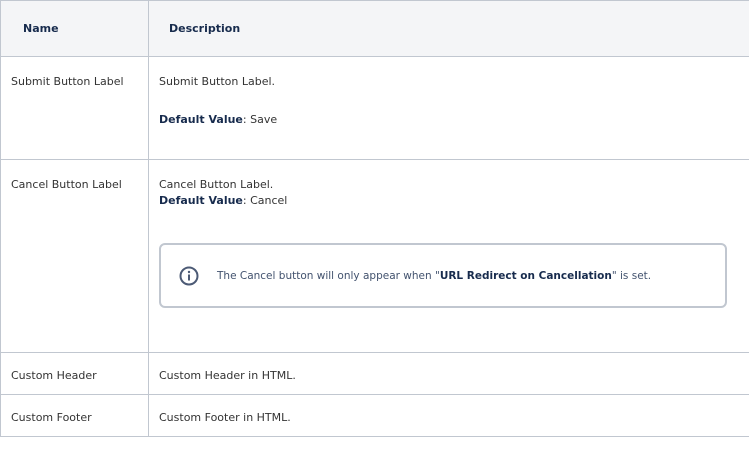 This screenshot has width=749, height=467. What do you see at coordinates (216, 184) in the screenshot?
I see `row-description: Cancel Button Label.` at bounding box center [216, 184].